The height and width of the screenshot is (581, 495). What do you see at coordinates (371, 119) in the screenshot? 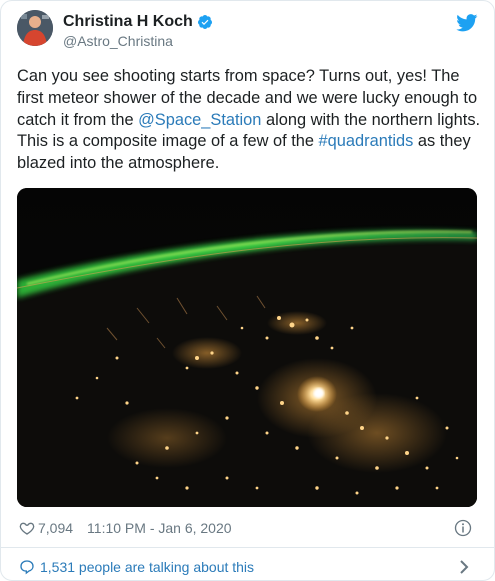
I see `tweet-line-3-end: along with the northern lights.` at bounding box center [371, 119].